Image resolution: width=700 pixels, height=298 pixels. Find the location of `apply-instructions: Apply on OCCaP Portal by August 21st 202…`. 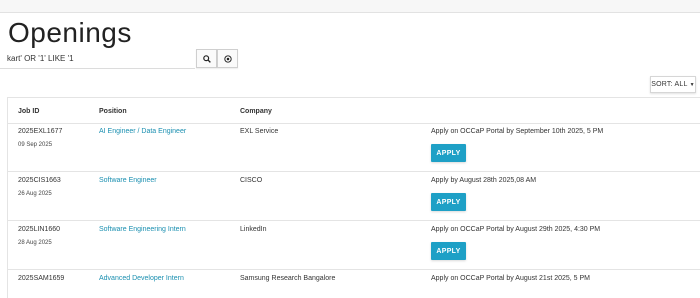

apply-instructions: Apply on OCCaP Portal by August 21st 202… is located at coordinates (511, 278).